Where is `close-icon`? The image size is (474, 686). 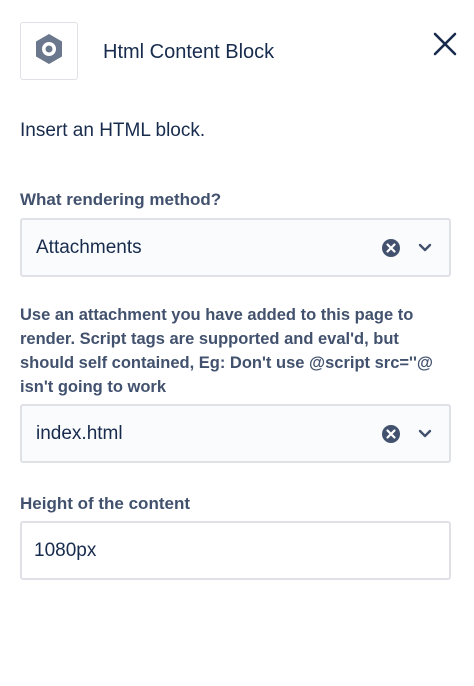 close-icon is located at coordinates (445, 46).